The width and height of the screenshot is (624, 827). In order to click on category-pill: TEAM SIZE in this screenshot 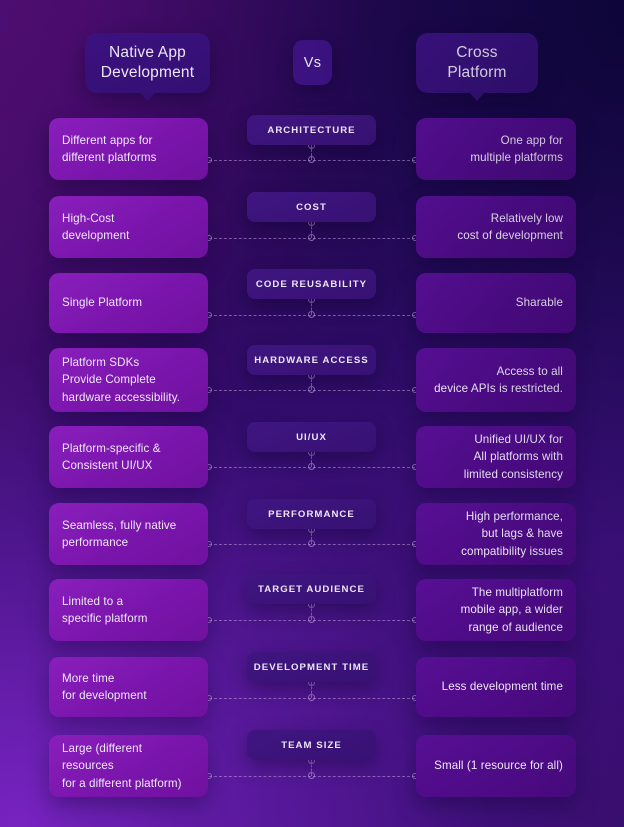, I will do `click(311, 745)`.